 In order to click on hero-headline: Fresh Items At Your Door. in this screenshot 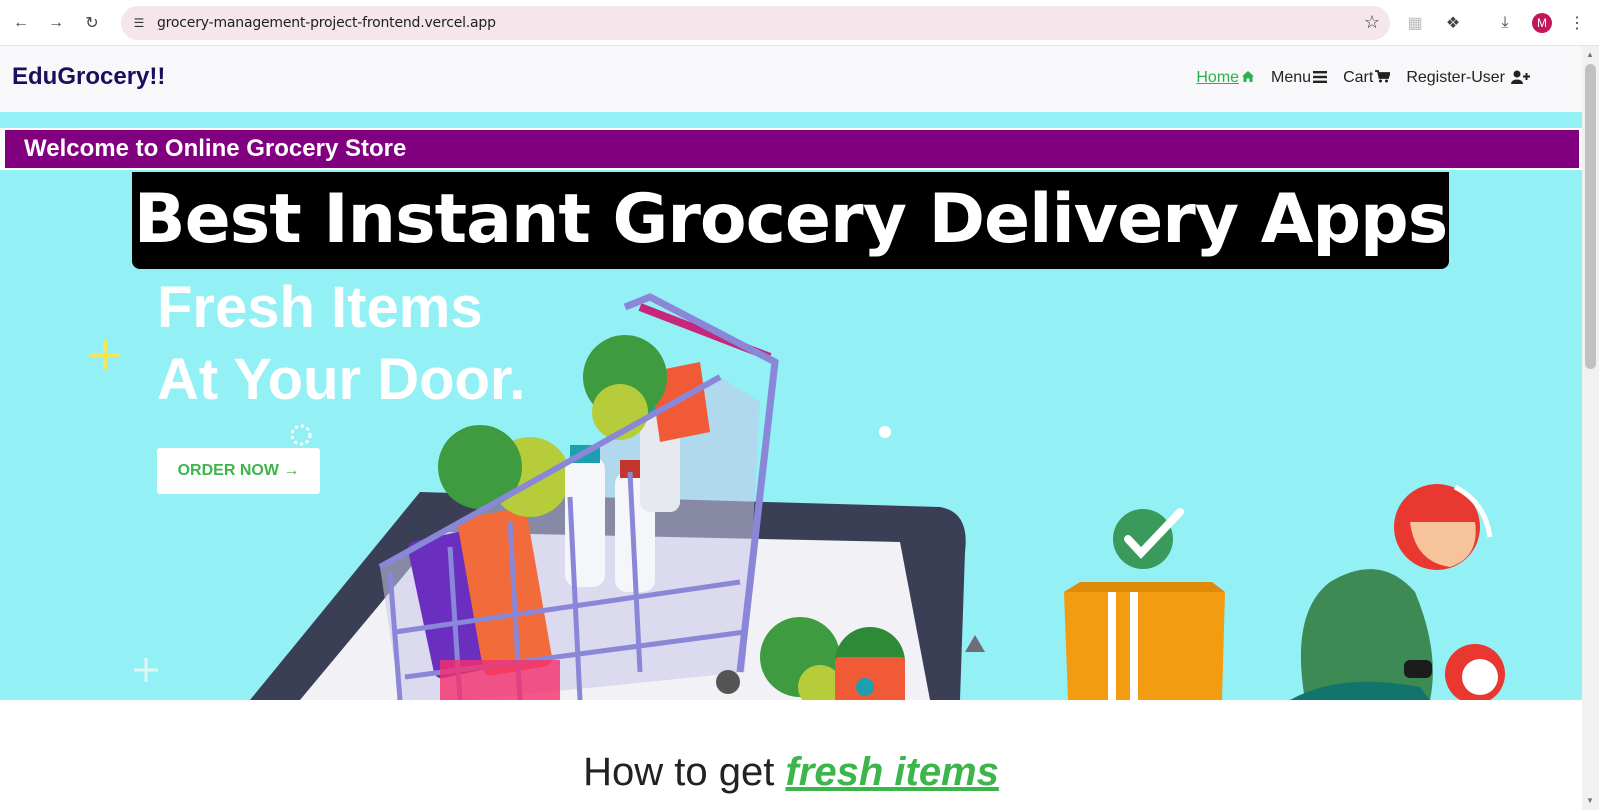, I will do `click(341, 344)`.